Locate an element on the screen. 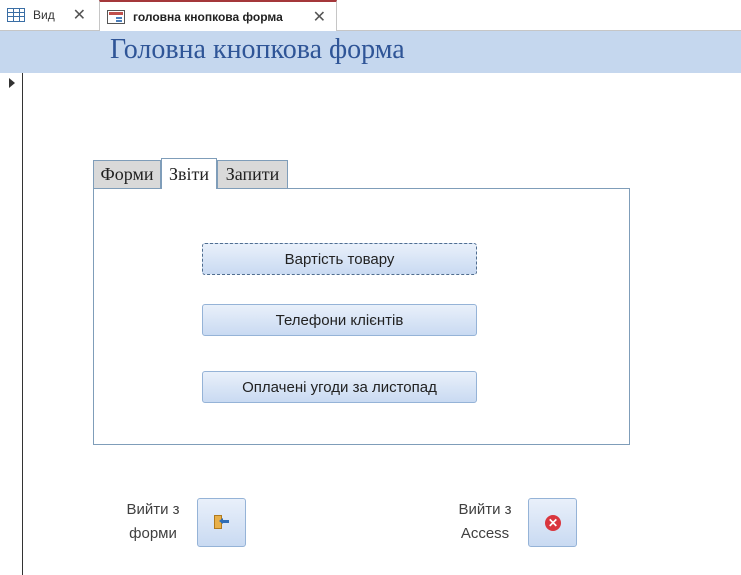 The height and width of the screenshot is (575, 741). doc-tab-vyd: Вид ✕ is located at coordinates (48, 15).